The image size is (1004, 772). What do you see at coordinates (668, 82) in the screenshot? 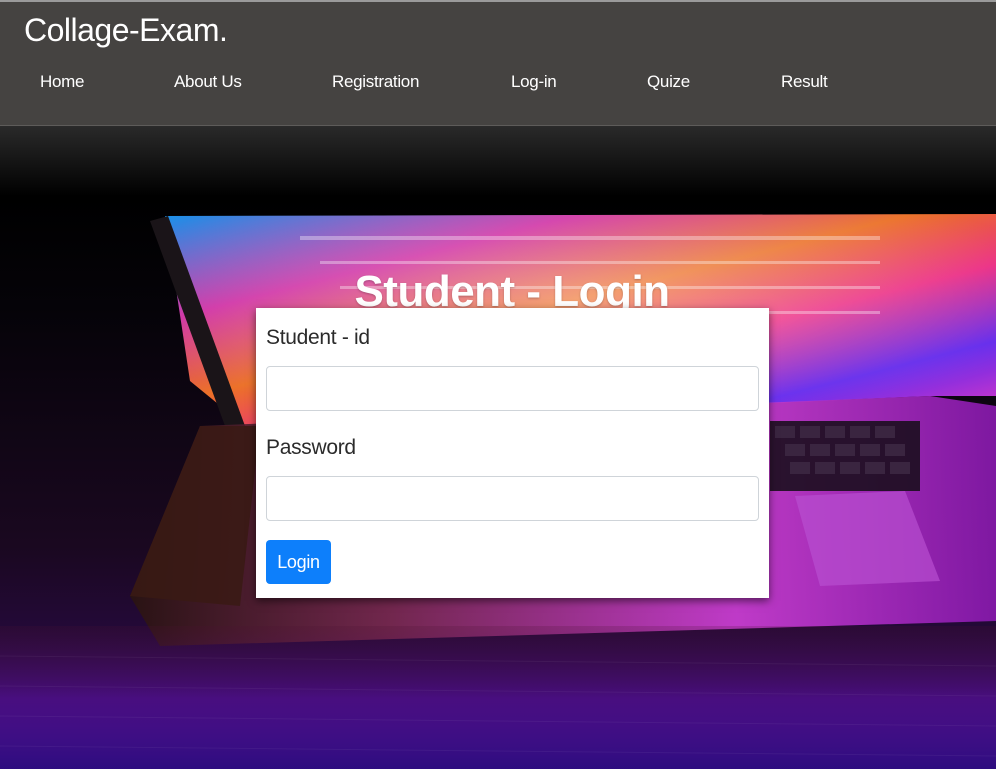
I see `nav-quize: Quize` at bounding box center [668, 82].